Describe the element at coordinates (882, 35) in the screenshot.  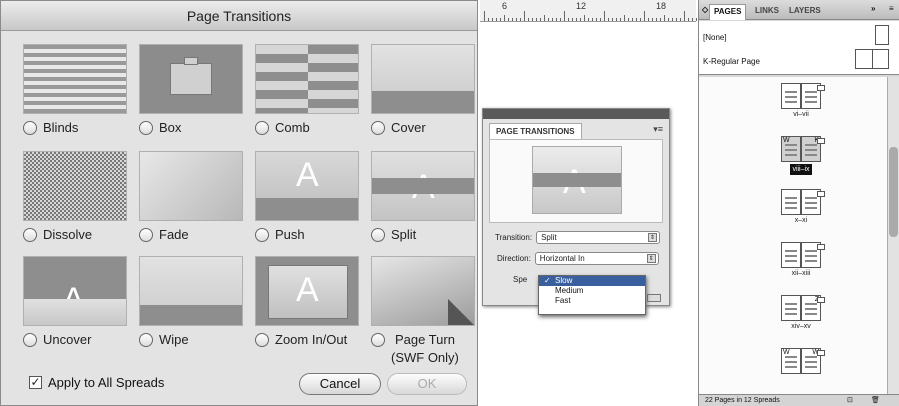
I see `master-none-thumb` at that location.